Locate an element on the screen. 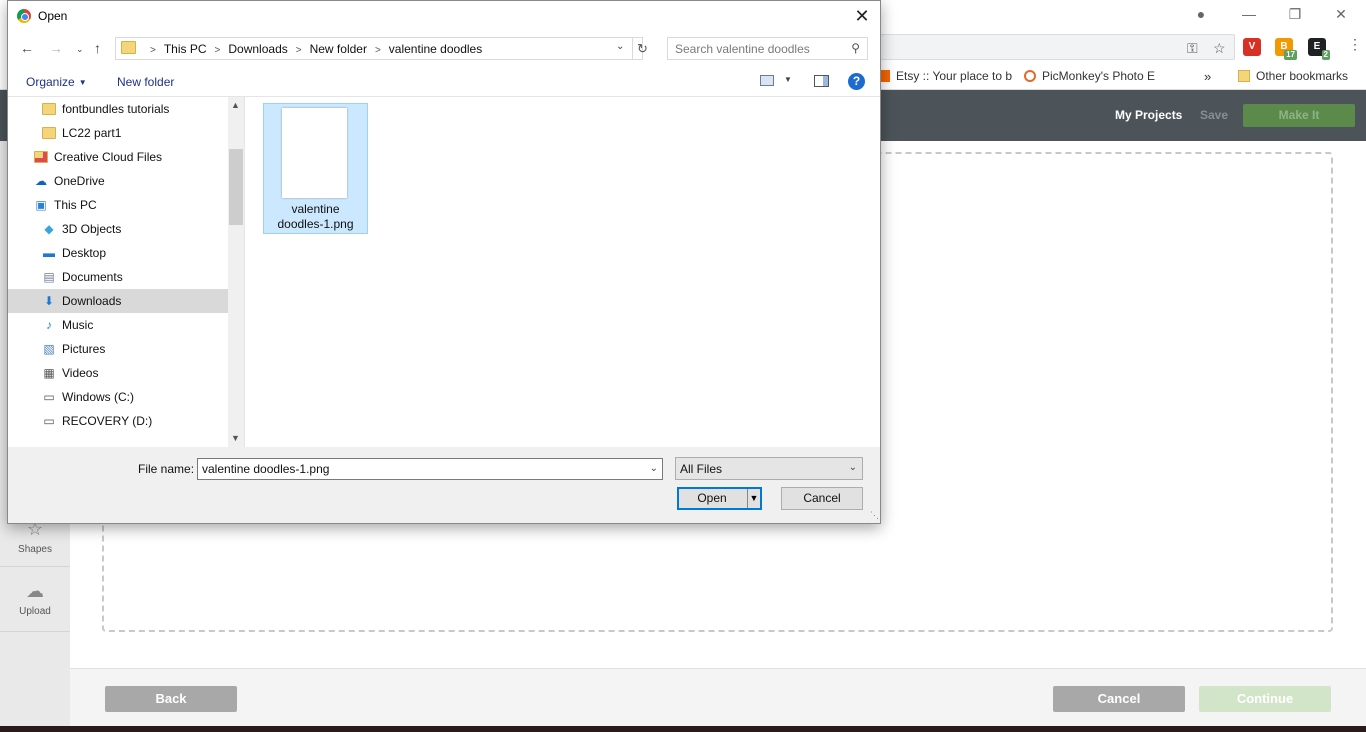 The height and width of the screenshot is (732, 1366). forward-arrow-icon: → is located at coordinates (56, 48).